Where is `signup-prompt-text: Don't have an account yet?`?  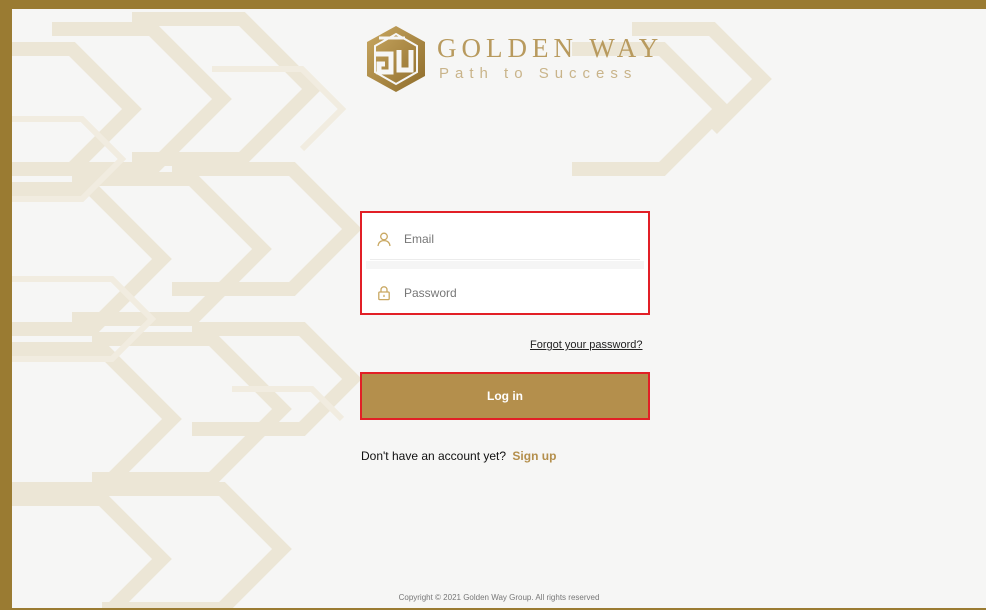 signup-prompt-text: Don't have an account yet? is located at coordinates (434, 456).